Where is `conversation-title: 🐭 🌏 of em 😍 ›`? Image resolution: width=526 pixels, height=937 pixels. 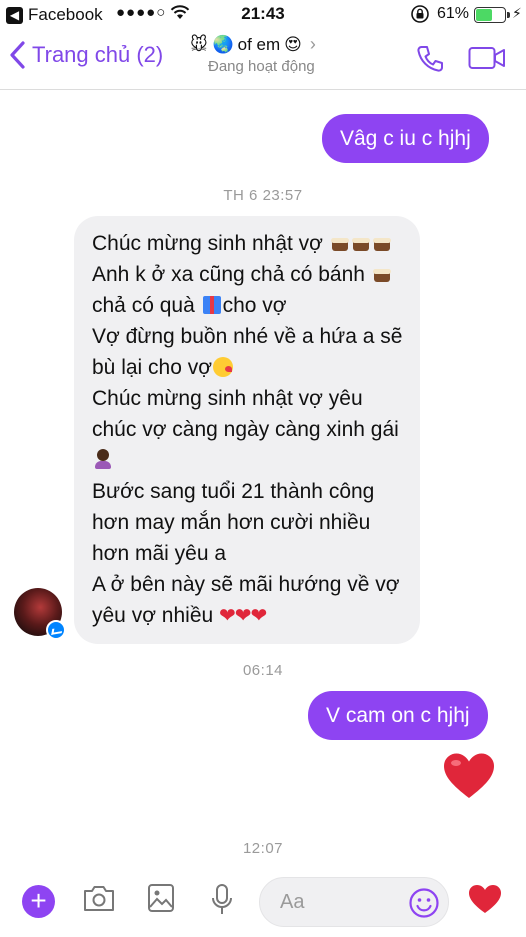
conversation-title: 🐭 🌏 of em 😍 › is located at coordinates (280, 44).